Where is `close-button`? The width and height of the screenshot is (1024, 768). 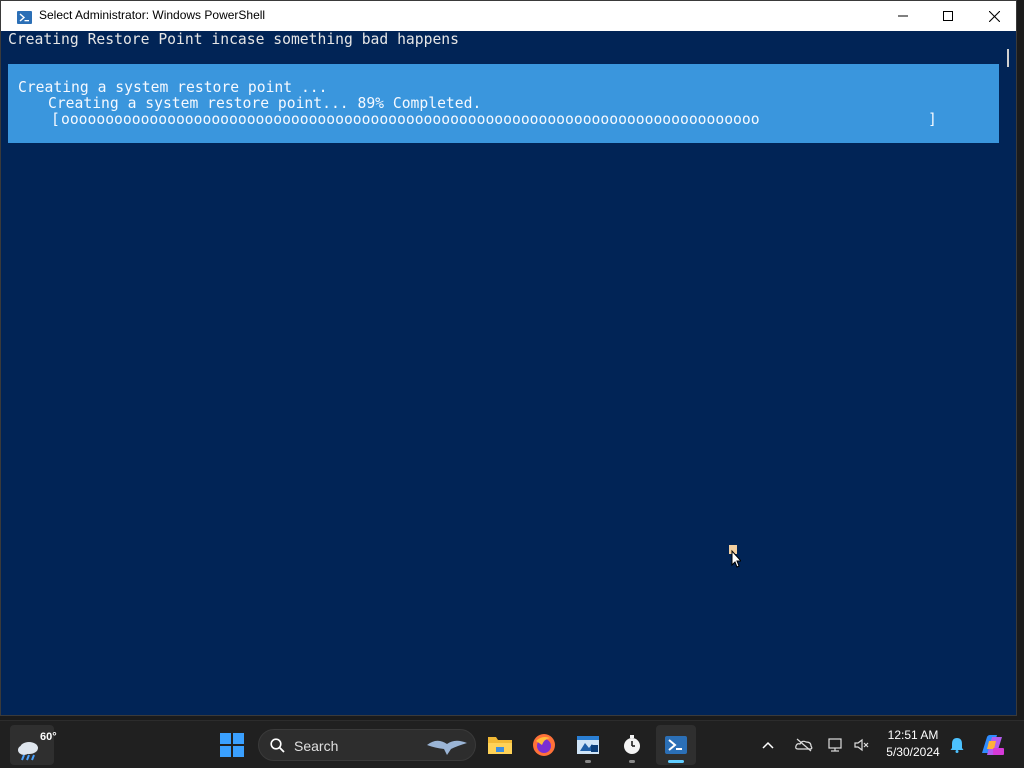
close-button is located at coordinates (994, 16).